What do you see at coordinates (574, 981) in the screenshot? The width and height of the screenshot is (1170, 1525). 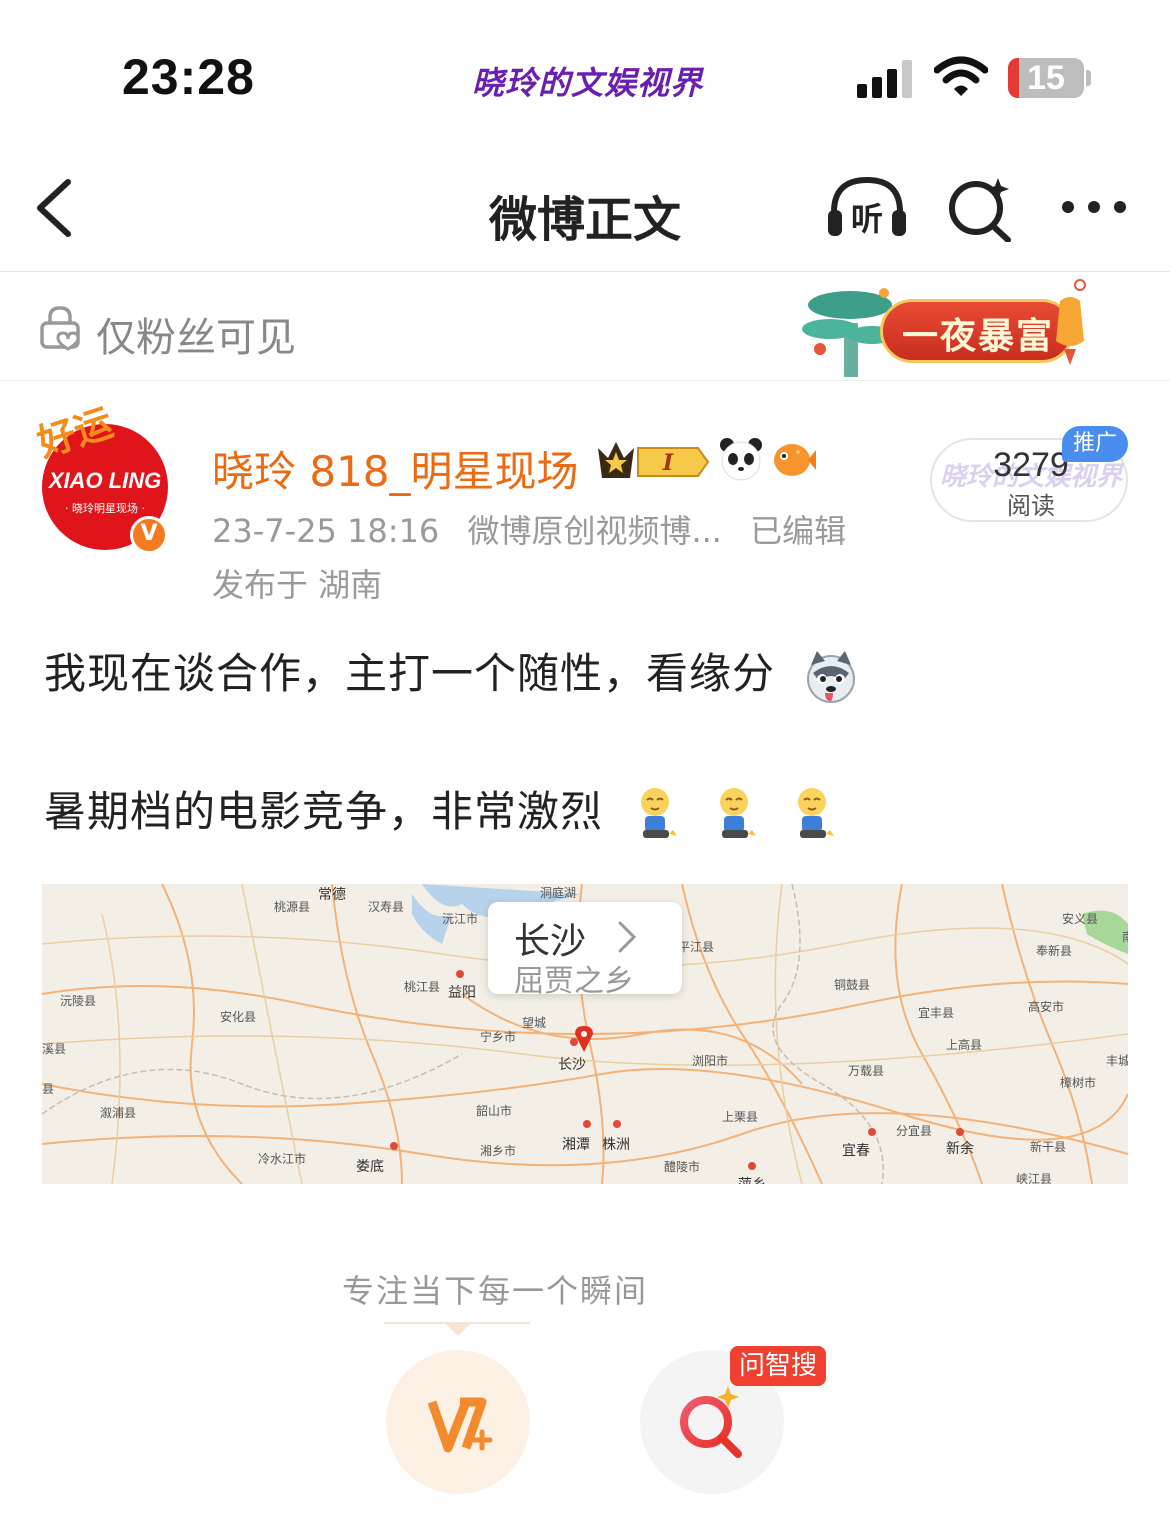 I see `callout-subtitle: 屈贾之乡` at bounding box center [574, 981].